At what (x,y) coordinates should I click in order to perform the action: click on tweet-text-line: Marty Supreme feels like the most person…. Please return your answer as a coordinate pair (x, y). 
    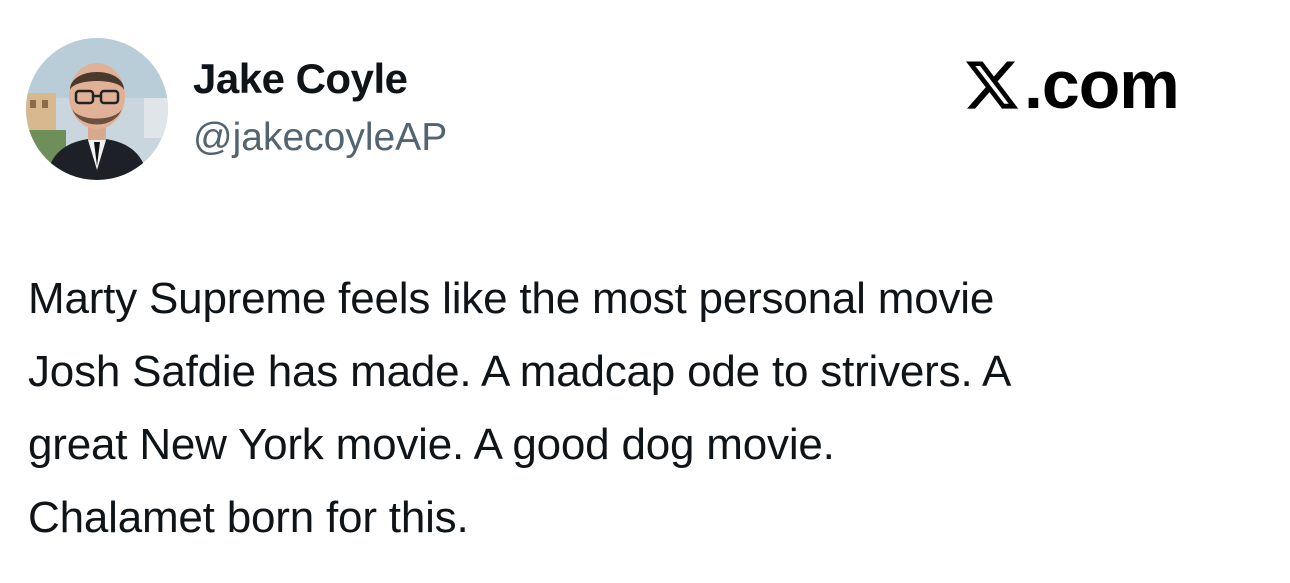
    Looking at the image, I should click on (511, 298).